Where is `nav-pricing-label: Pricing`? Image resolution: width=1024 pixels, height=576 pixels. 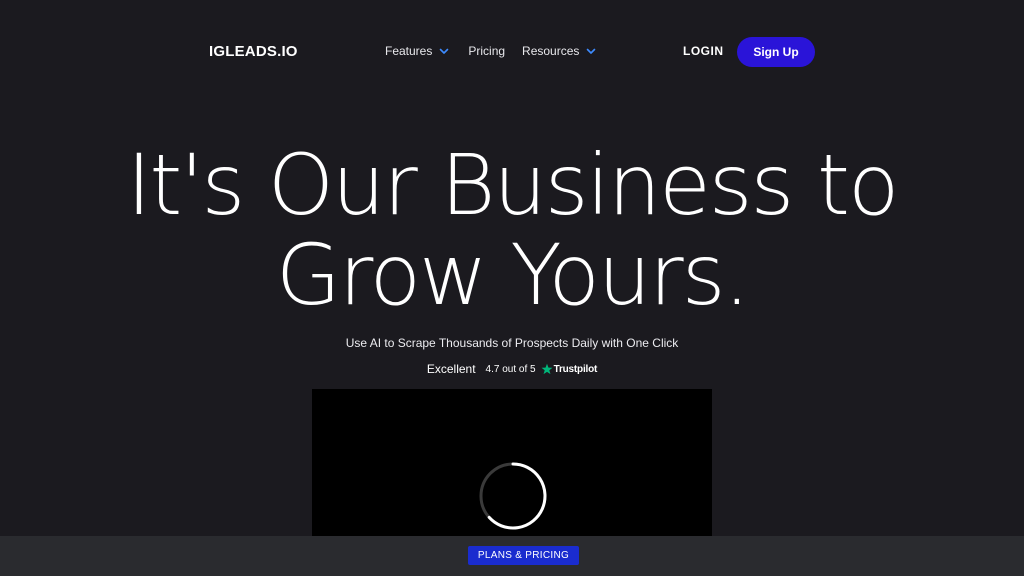
nav-pricing-label: Pricing is located at coordinates (487, 51).